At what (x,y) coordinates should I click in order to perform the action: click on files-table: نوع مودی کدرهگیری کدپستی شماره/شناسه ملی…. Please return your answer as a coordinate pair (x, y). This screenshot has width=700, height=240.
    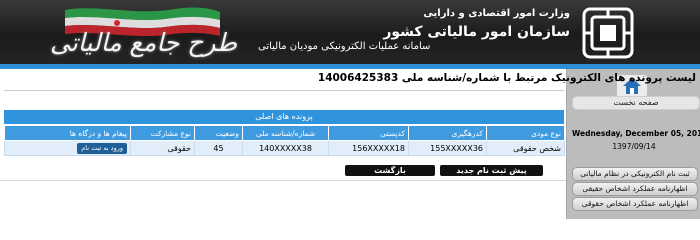
    Looking at the image, I should click on (284, 140).